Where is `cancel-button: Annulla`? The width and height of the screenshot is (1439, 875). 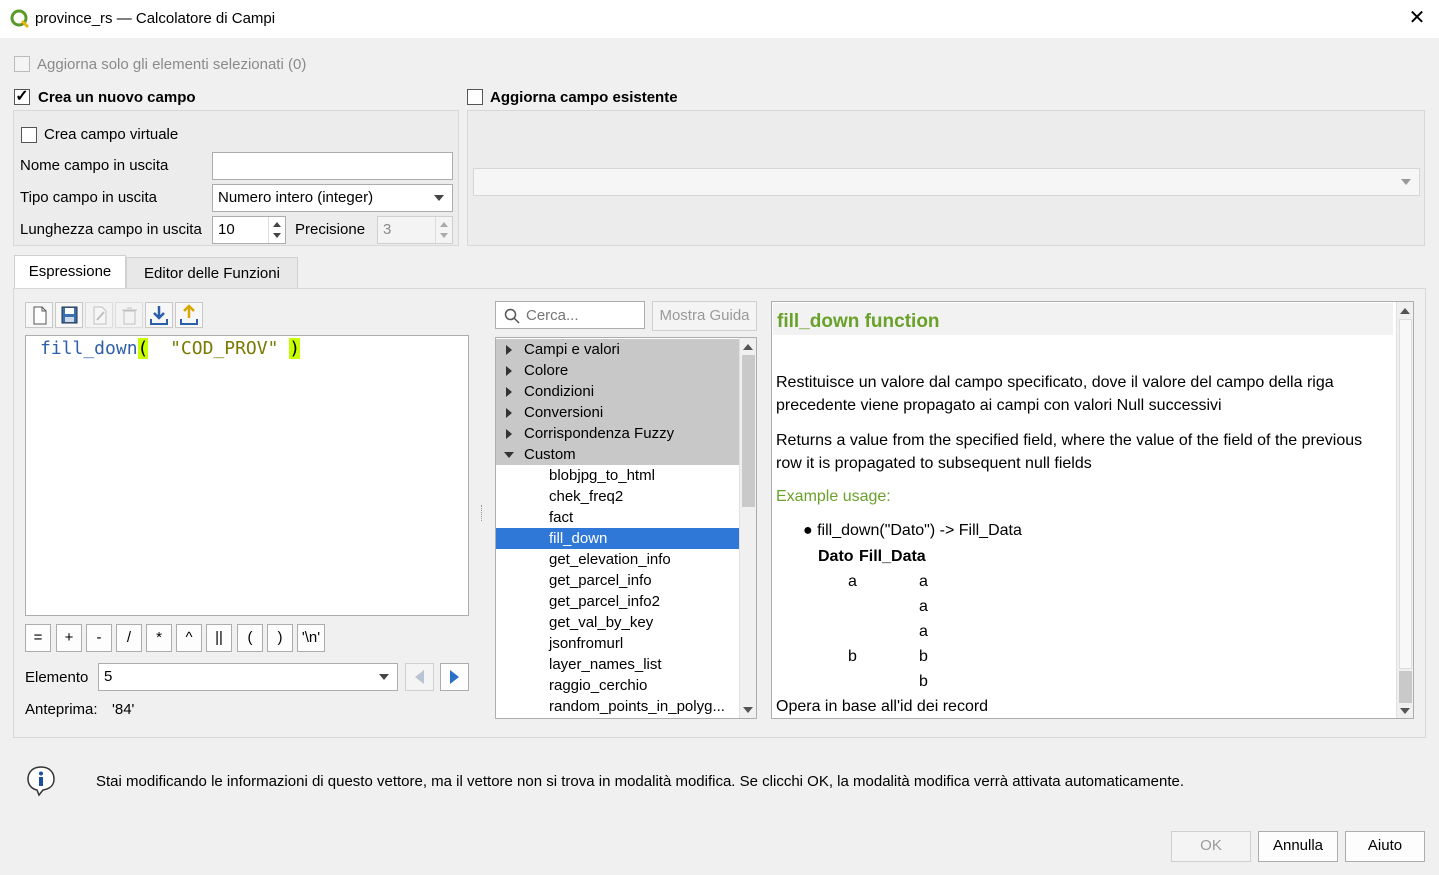 cancel-button: Annulla is located at coordinates (1298, 846).